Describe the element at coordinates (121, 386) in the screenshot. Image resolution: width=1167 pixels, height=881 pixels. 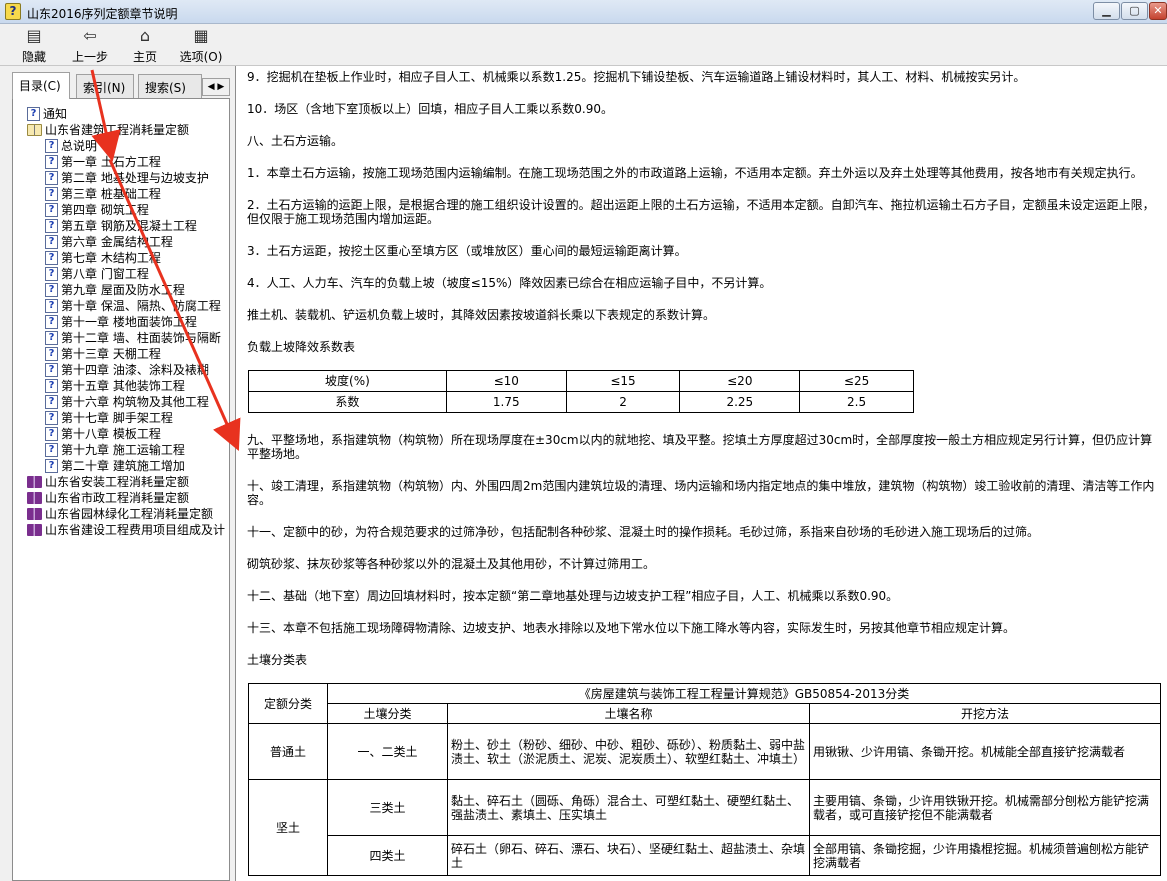
I see `tree-item: ? 第十五章 其他装饰工程` at that location.